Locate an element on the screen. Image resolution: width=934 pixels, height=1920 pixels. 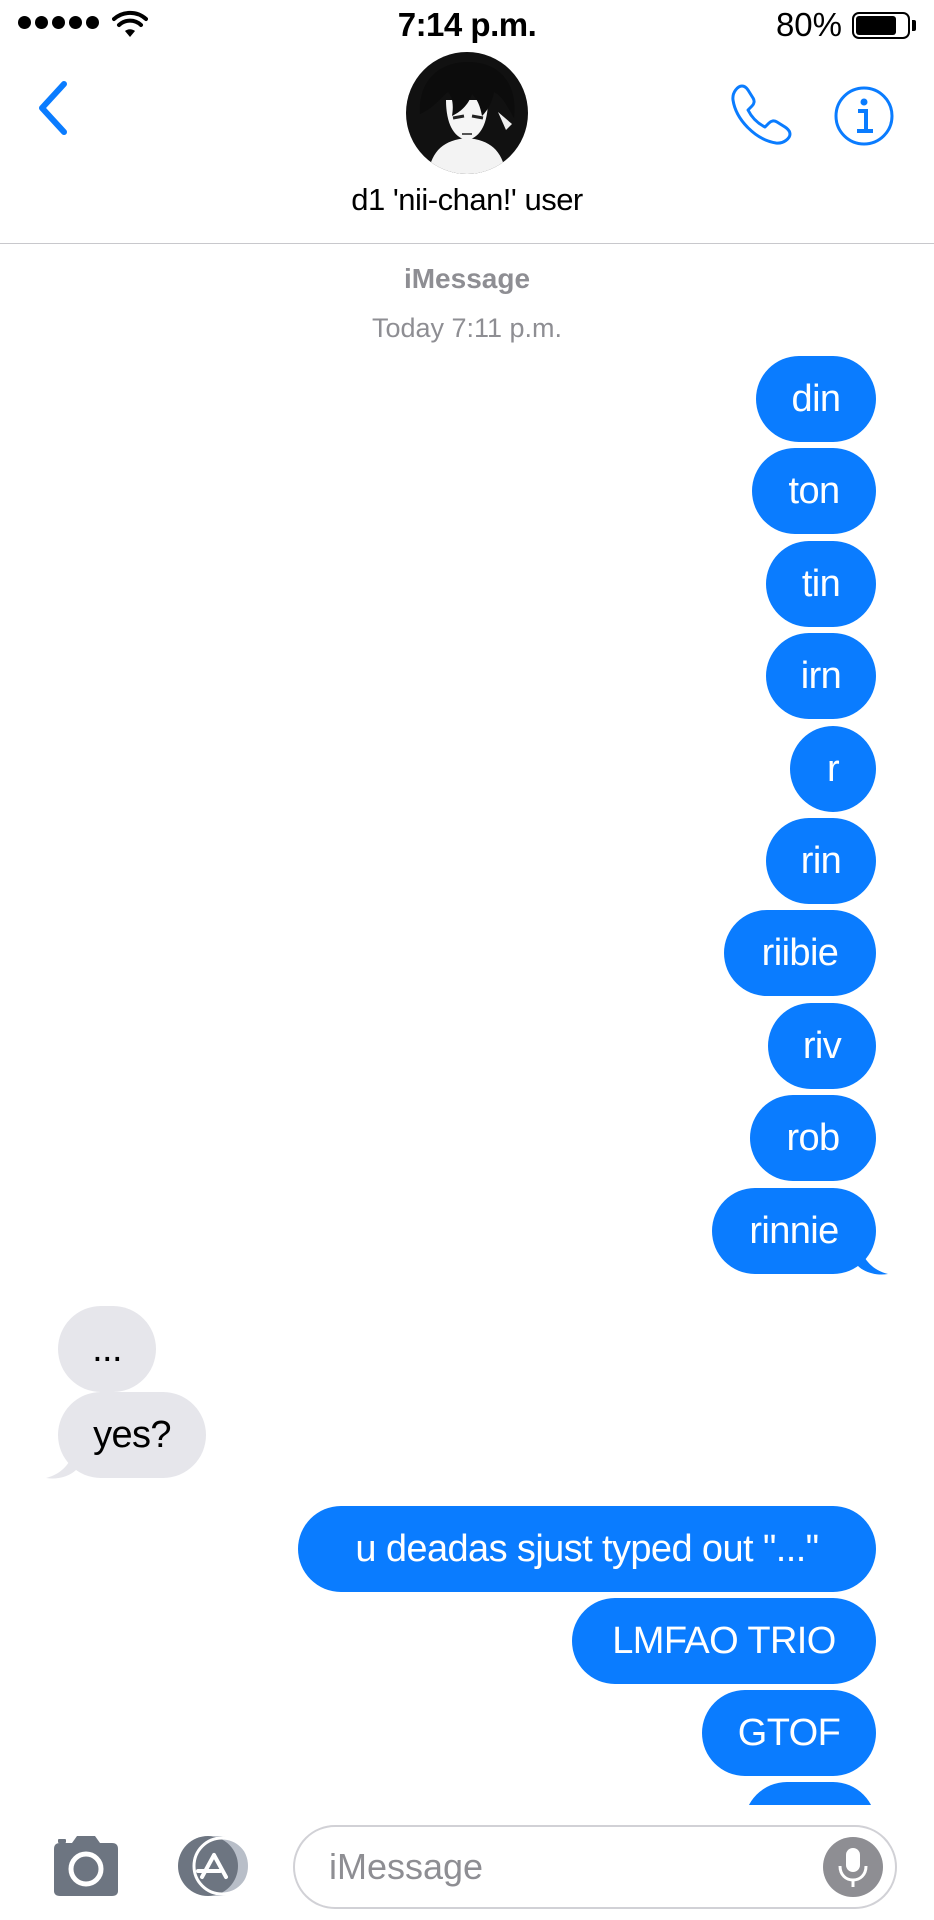
info-icon is located at coordinates (864, 116).